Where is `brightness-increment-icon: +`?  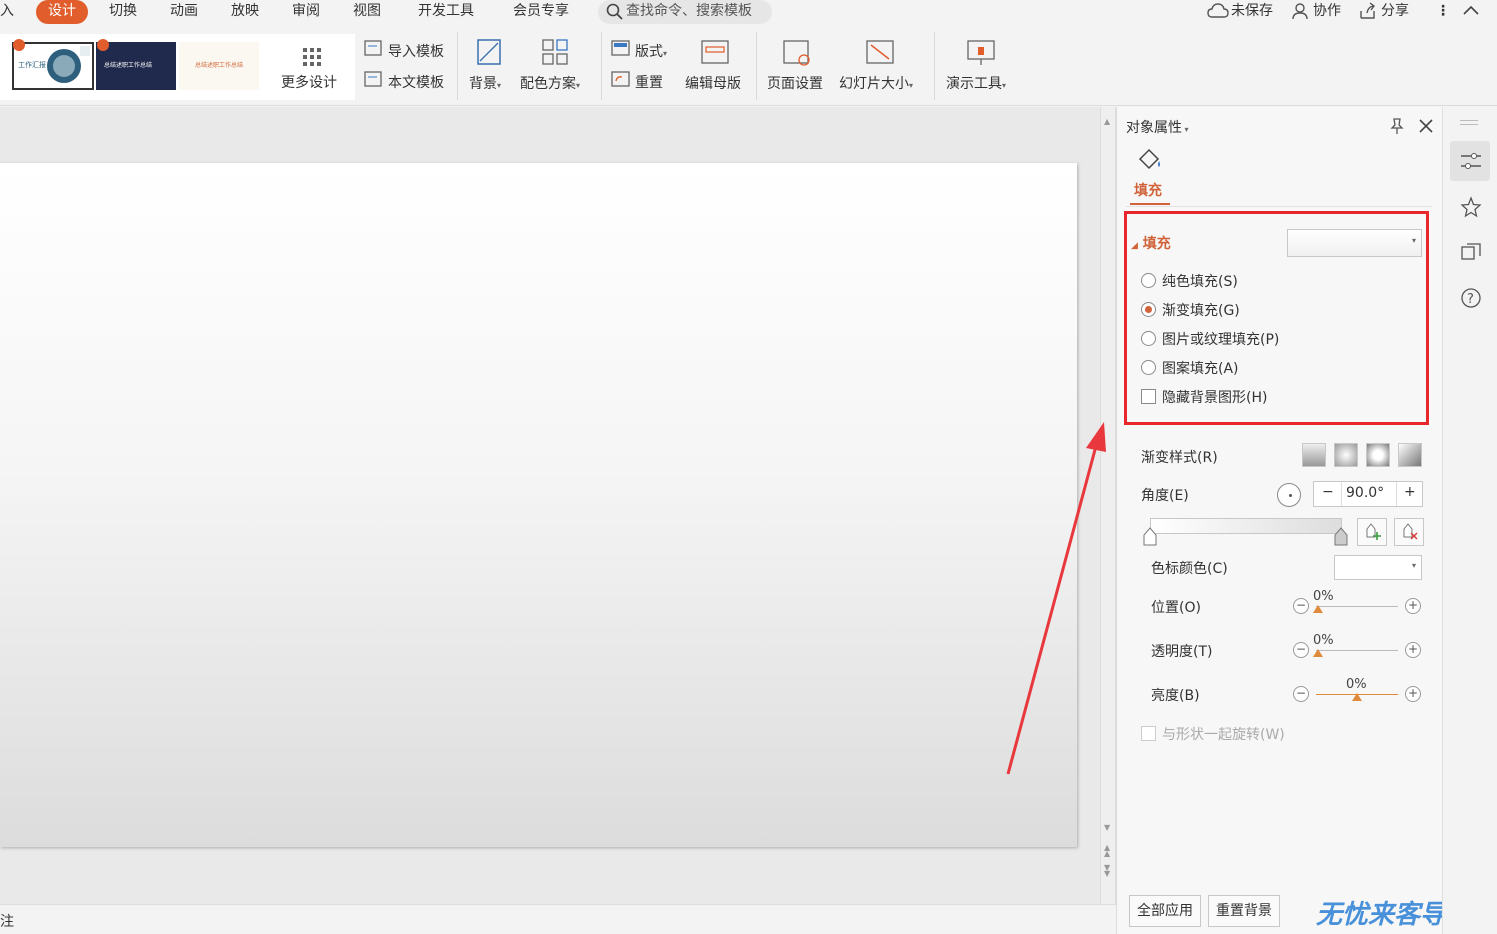
brightness-increment-icon: + is located at coordinates (1413, 694).